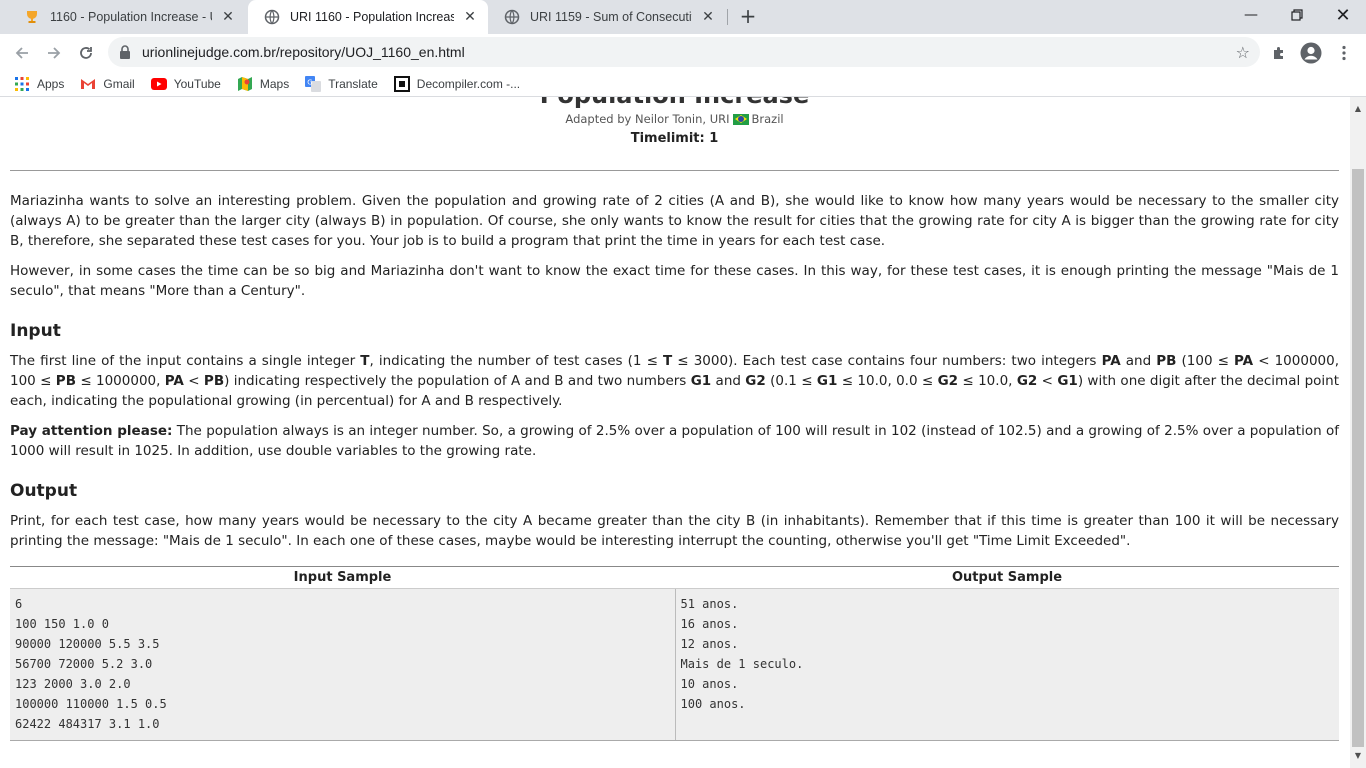  What do you see at coordinates (372, 17) in the screenshot?
I see `tab-label: URI 1160 - Population Increase` at bounding box center [372, 17].